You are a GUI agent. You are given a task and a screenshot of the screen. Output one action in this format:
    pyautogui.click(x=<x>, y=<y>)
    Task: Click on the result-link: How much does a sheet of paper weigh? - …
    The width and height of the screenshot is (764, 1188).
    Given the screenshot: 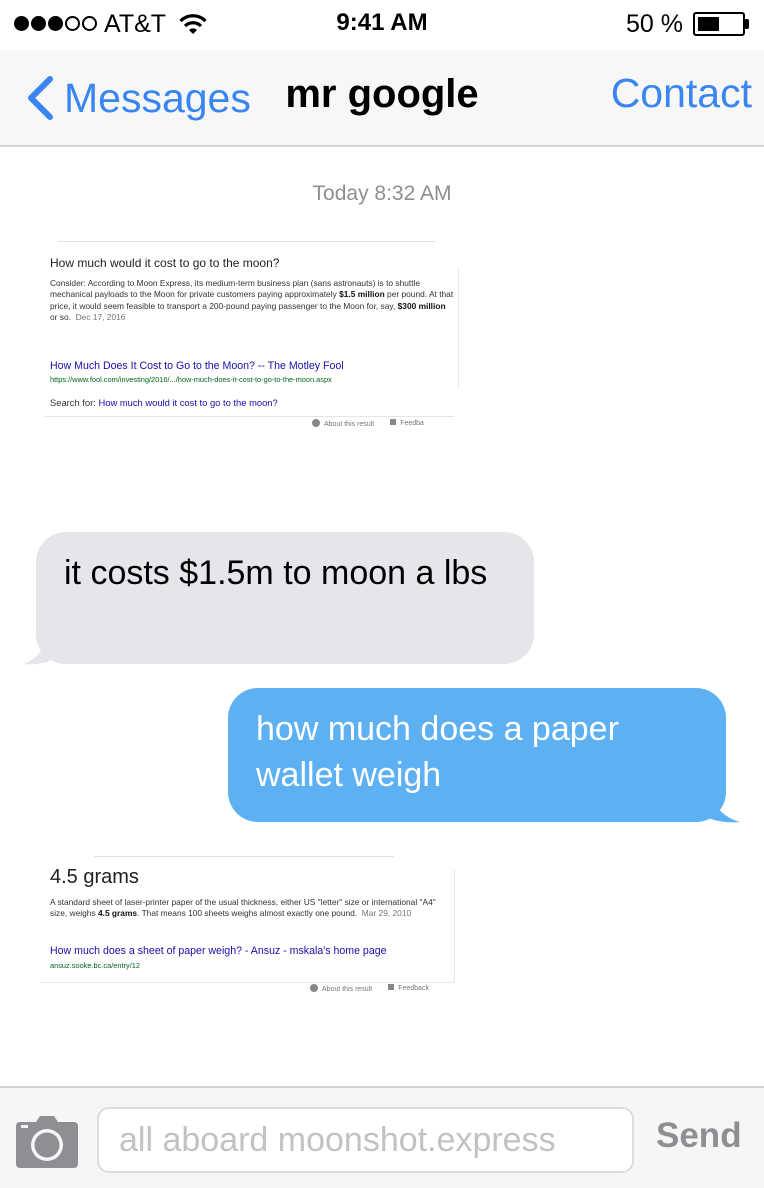 What is the action you would take?
    pyautogui.click(x=218, y=951)
    